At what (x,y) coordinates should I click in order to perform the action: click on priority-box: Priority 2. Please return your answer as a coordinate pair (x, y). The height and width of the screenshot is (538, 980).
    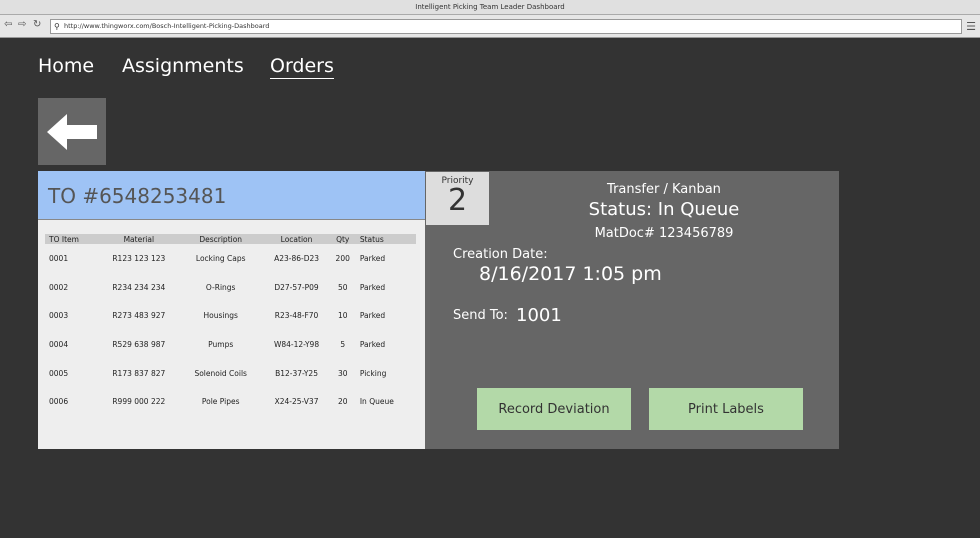
    Looking at the image, I should click on (457, 198).